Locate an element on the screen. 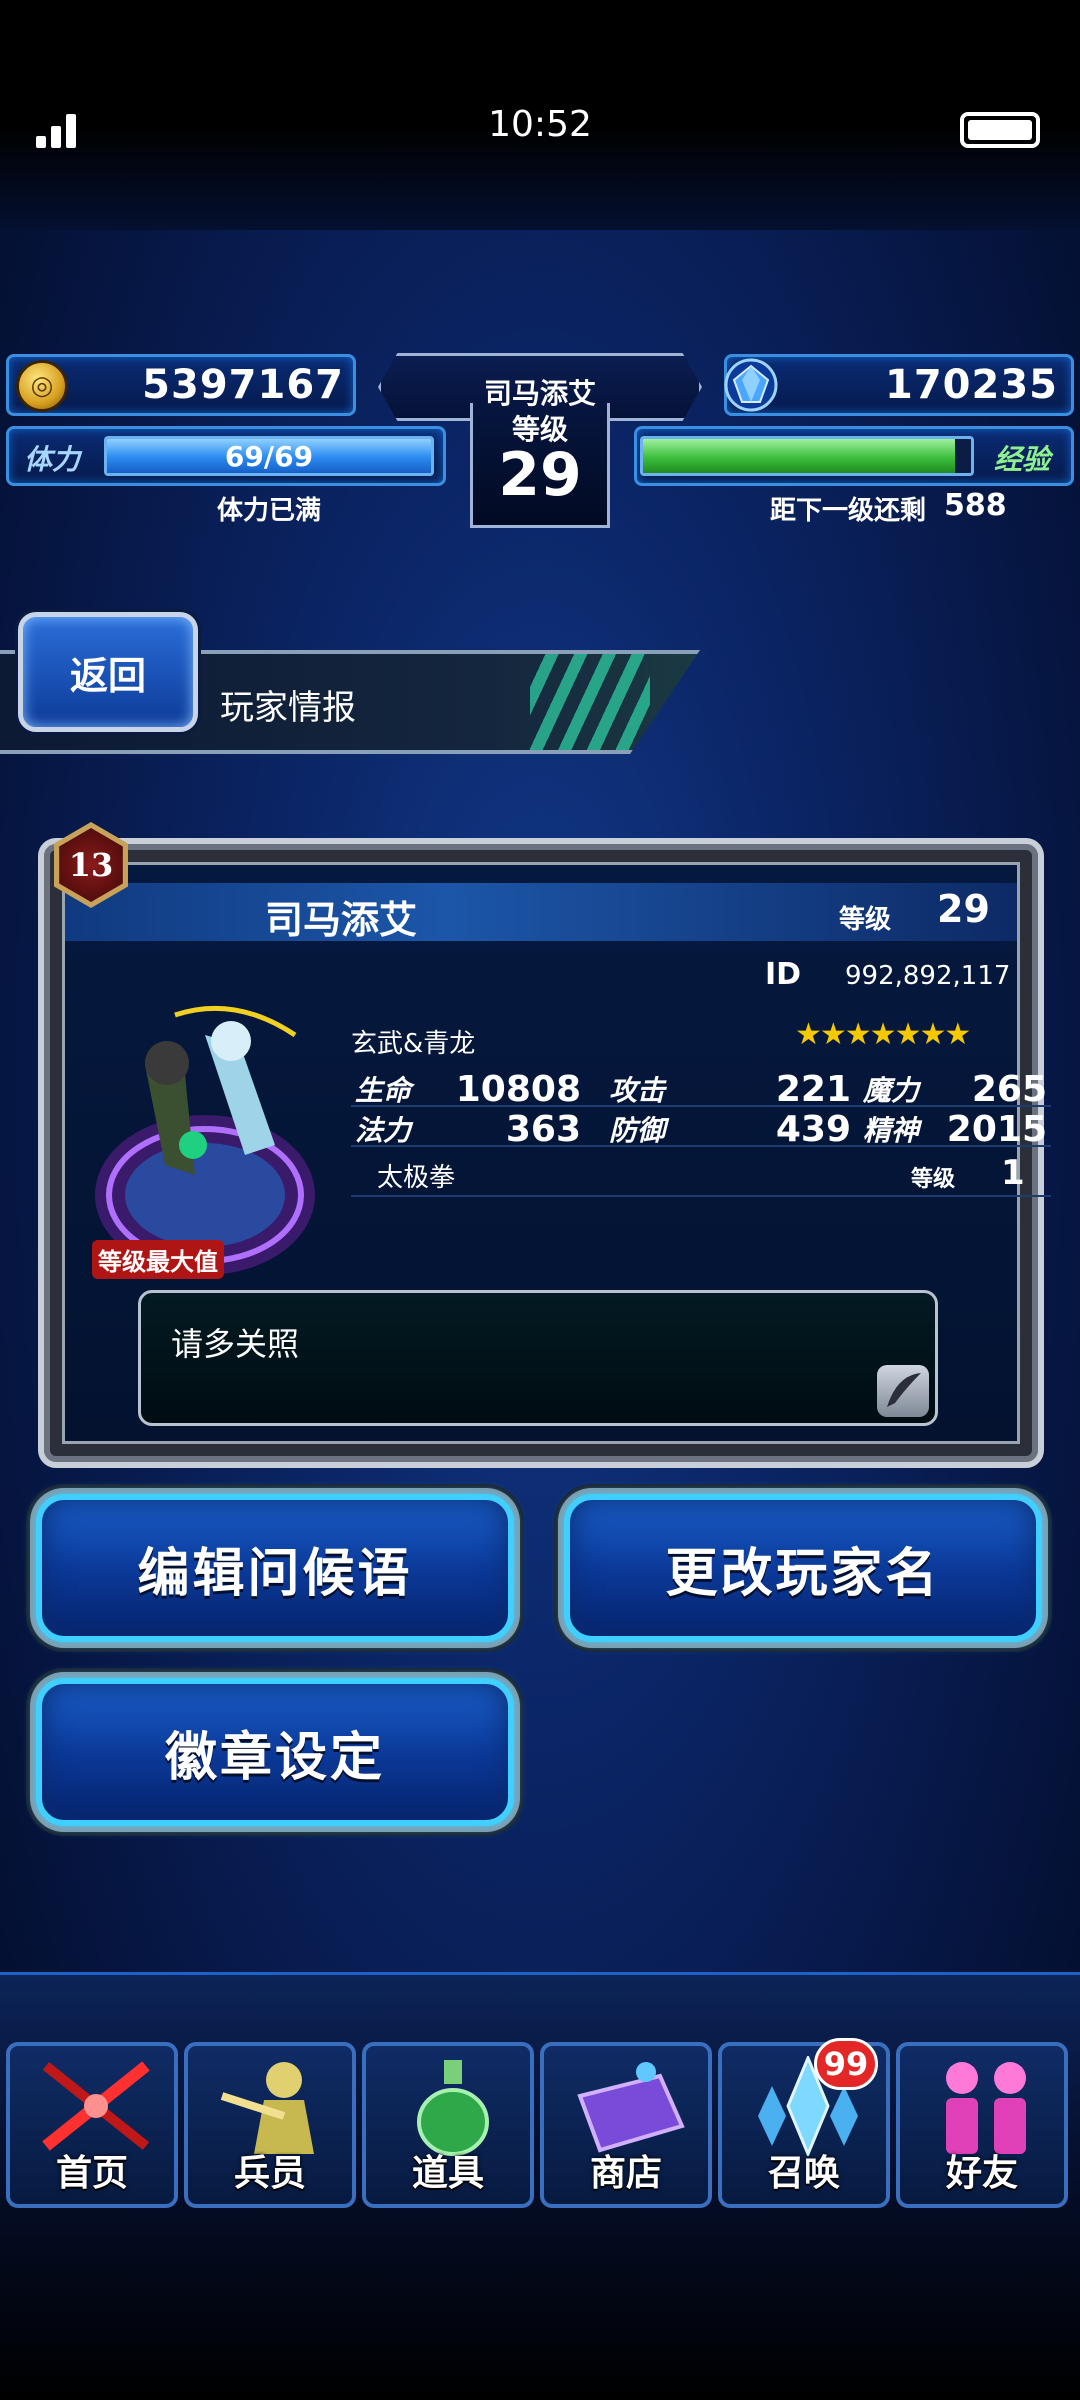  profile-level-value: 29 is located at coordinates (963, 909).